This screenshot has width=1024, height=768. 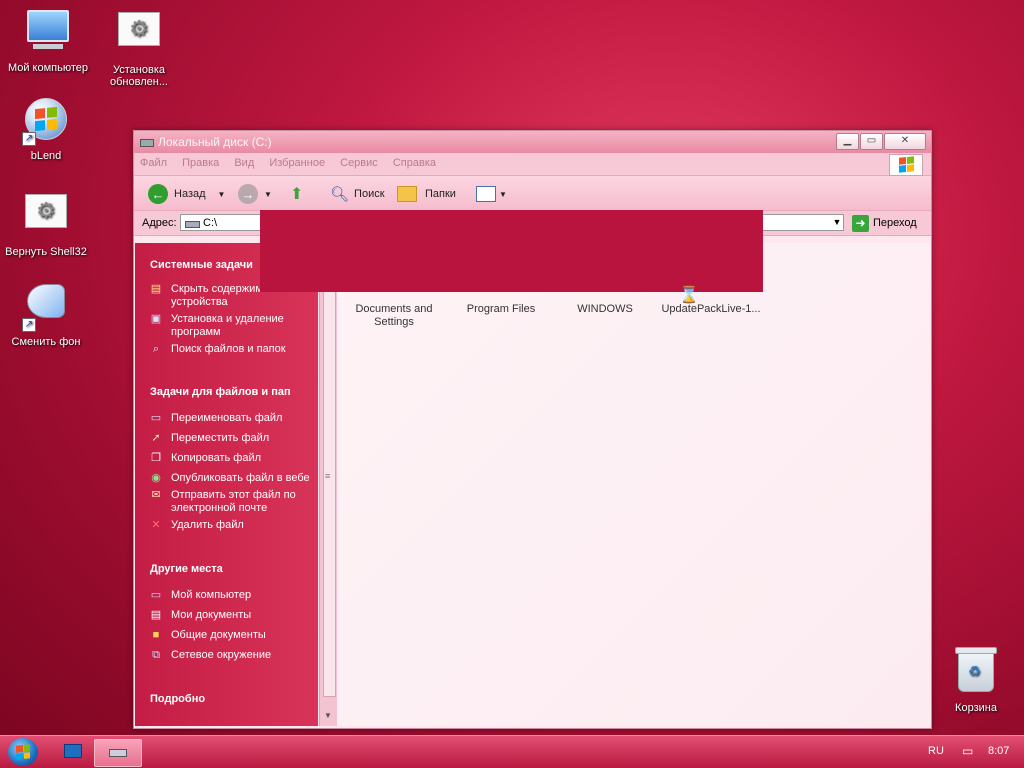 I want to click on task-delete-file: ✕ Удалить файл, so click(x=226, y=525).